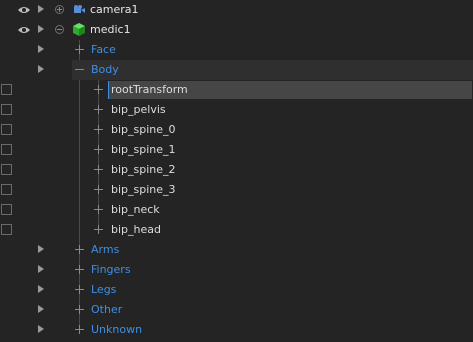 The image size is (473, 342). Describe the element at coordinates (135, 209) in the screenshot. I see `bone-label: bip_neck` at that location.